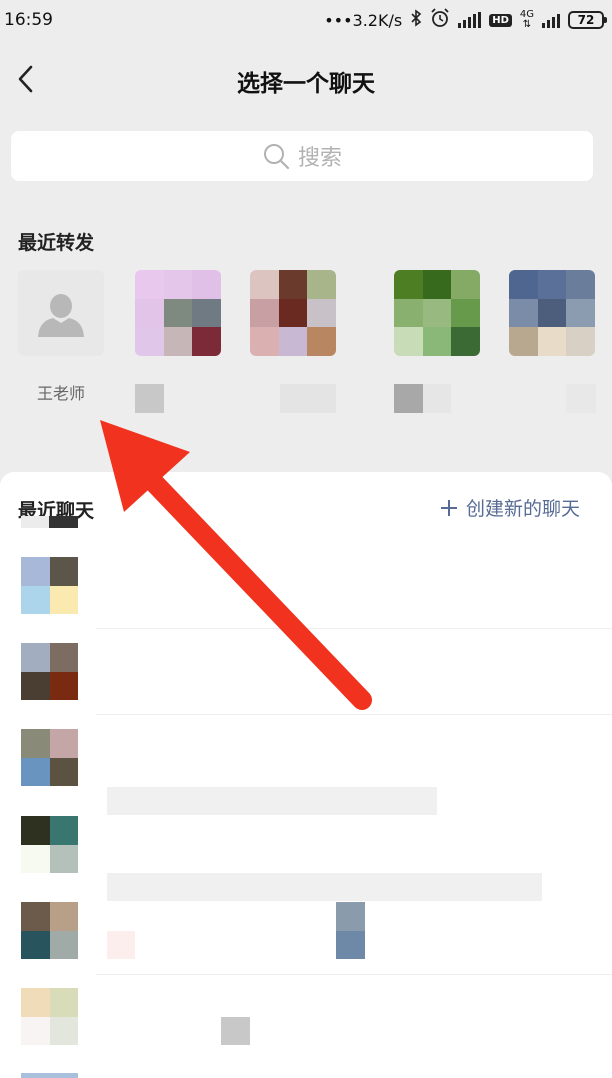 The height and width of the screenshot is (1078, 612). I want to click on bluetooth-icon, so click(416, 20).